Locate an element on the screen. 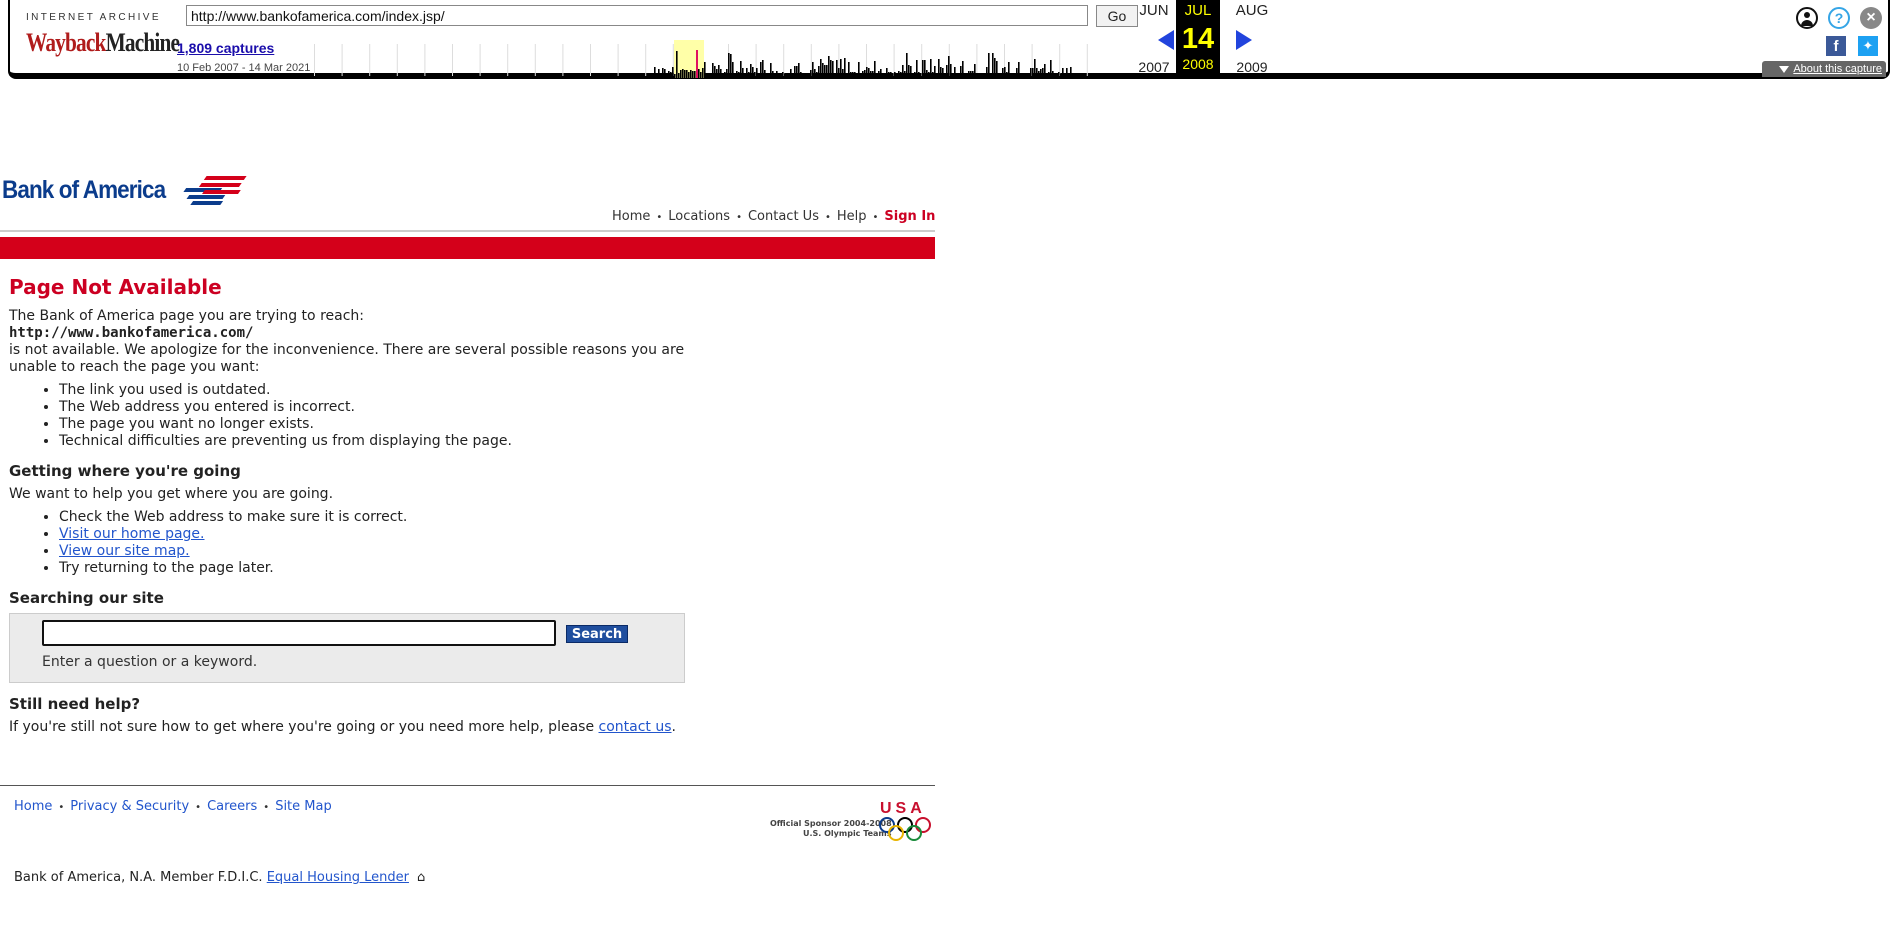 The width and height of the screenshot is (1899, 928). search-input is located at coordinates (299, 633).